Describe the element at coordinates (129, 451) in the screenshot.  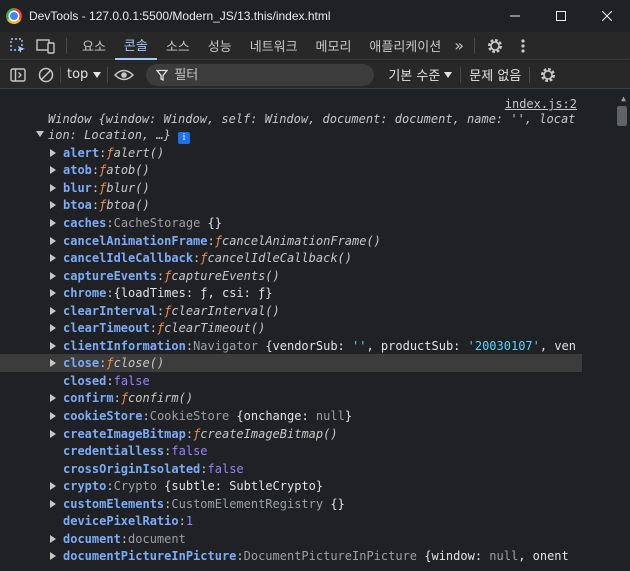
I see `property-row: credentialless: false` at that location.